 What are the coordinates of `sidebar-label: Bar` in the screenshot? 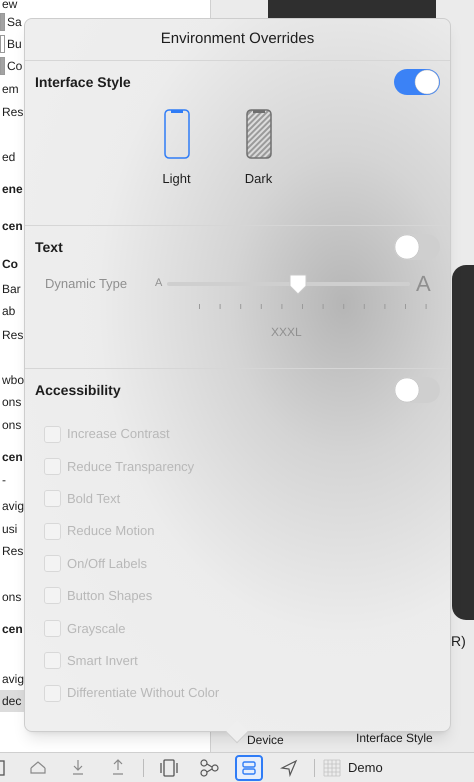 It's located at (11, 289).